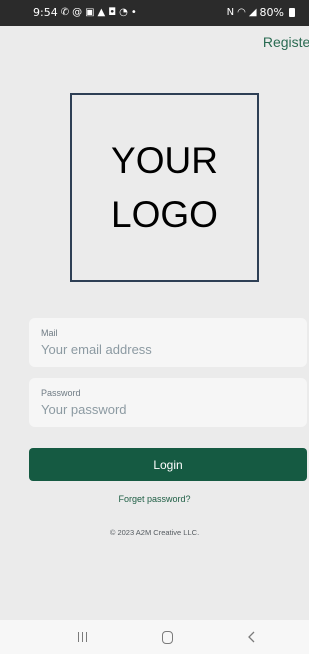  I want to click on recents-button, so click(82, 637).